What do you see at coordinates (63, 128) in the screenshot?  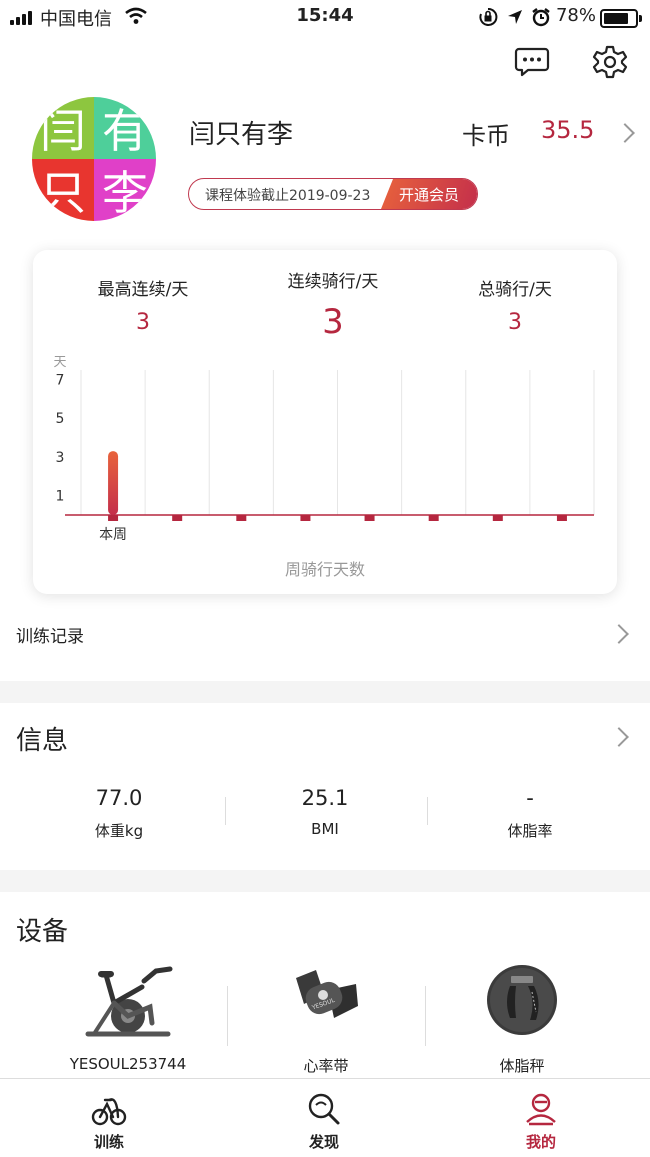 I see `avatar-tile: 闫` at bounding box center [63, 128].